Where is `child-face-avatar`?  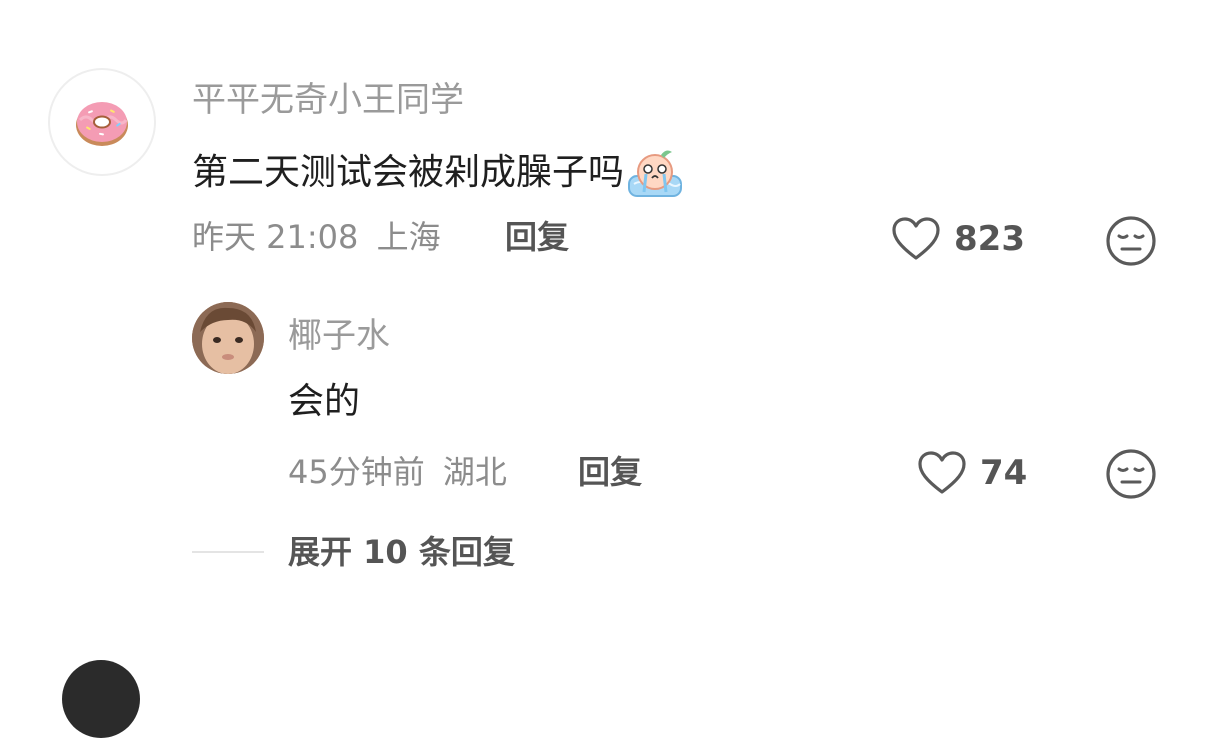
child-face-avatar is located at coordinates (228, 338).